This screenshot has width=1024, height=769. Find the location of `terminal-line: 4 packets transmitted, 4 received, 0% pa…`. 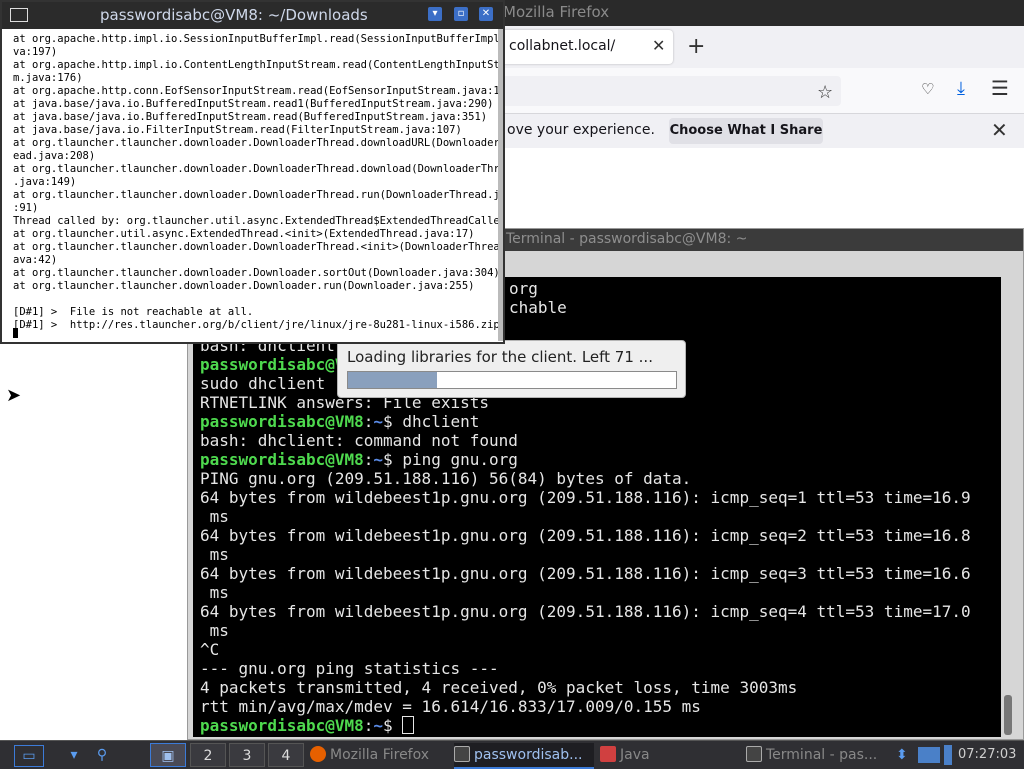

terminal-line: 4 packets transmitted, 4 received, 0% pa… is located at coordinates (499, 687).